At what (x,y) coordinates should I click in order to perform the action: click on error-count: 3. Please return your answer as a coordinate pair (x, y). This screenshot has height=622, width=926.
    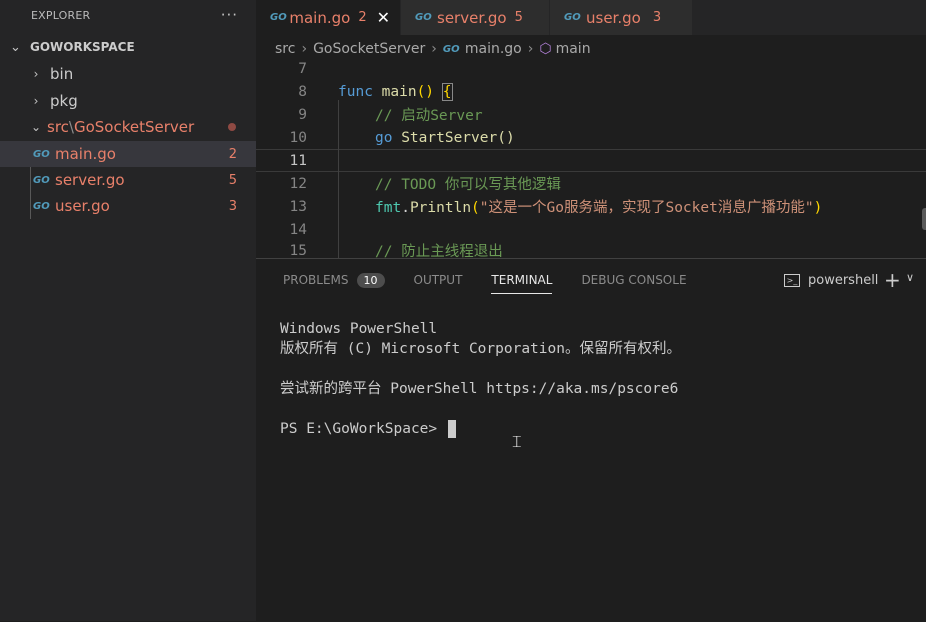
    Looking at the image, I should click on (232, 206).